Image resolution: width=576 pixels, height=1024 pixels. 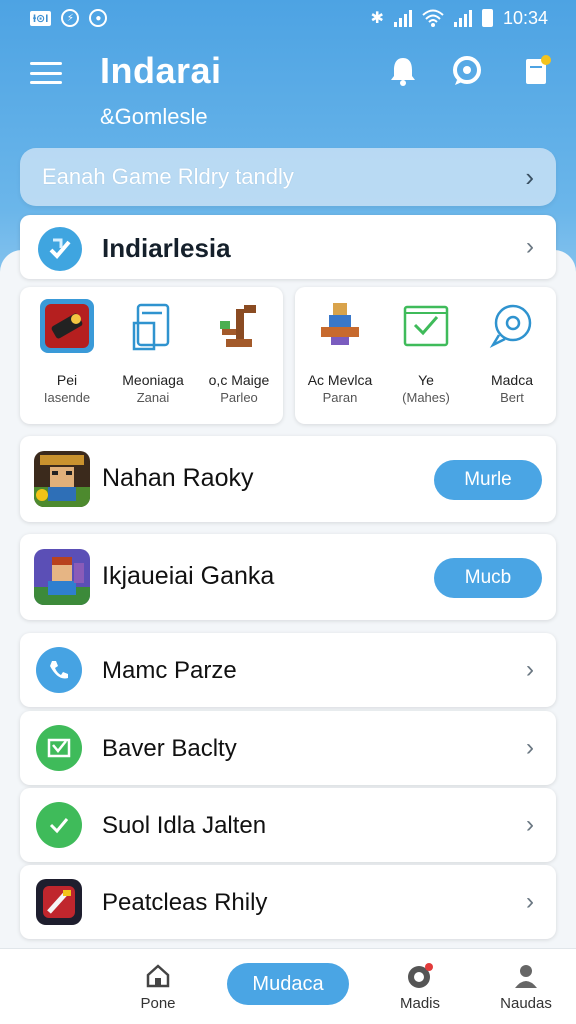 I want to click on wifi-icon, so click(x=433, y=18).